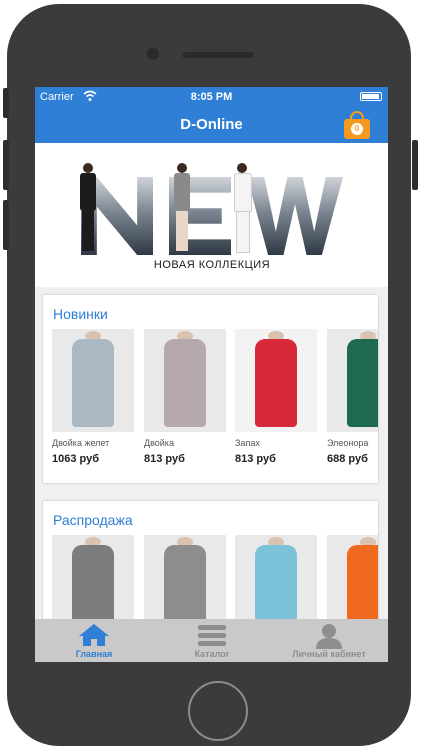 The width and height of the screenshot is (422, 750). I want to click on tab-account: Личный кабинет, so click(329, 640).